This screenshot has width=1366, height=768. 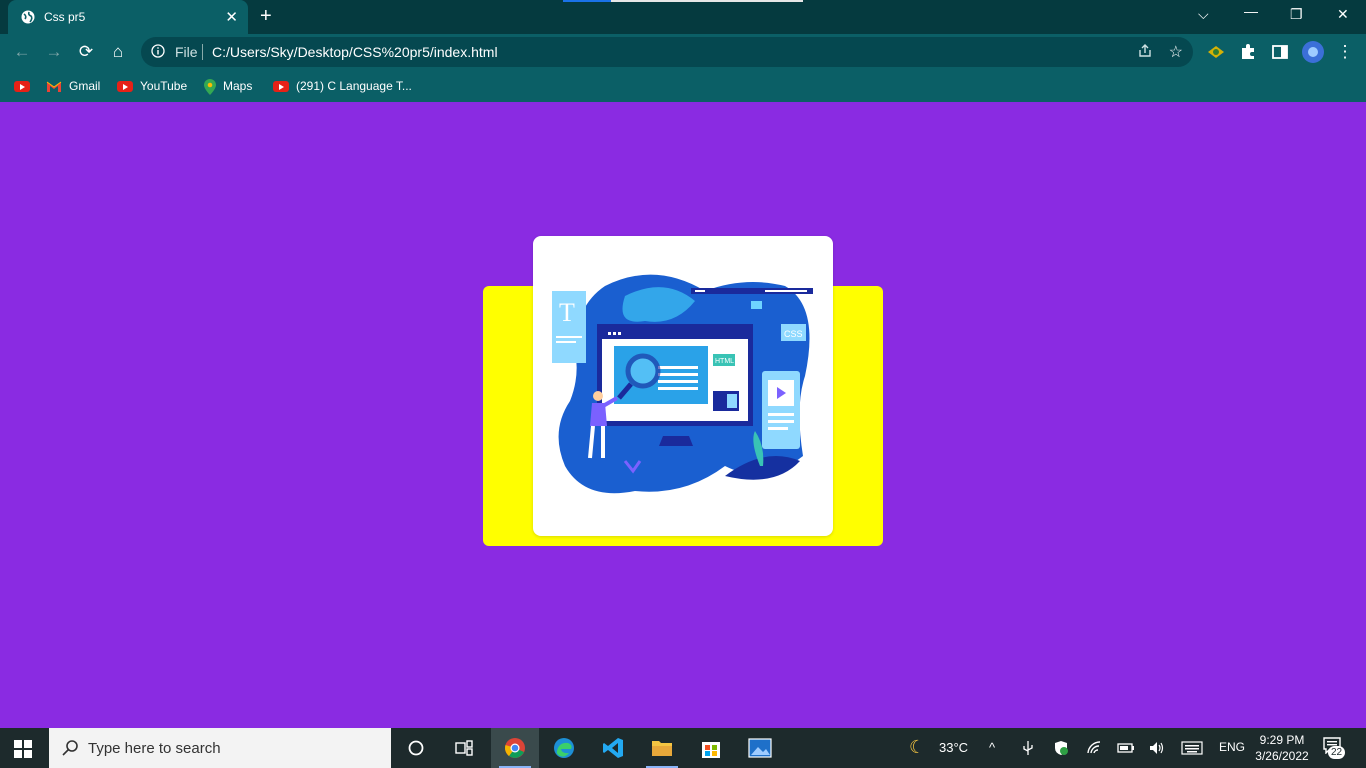 What do you see at coordinates (210, 86) in the screenshot?
I see `maps-icon` at bounding box center [210, 86].